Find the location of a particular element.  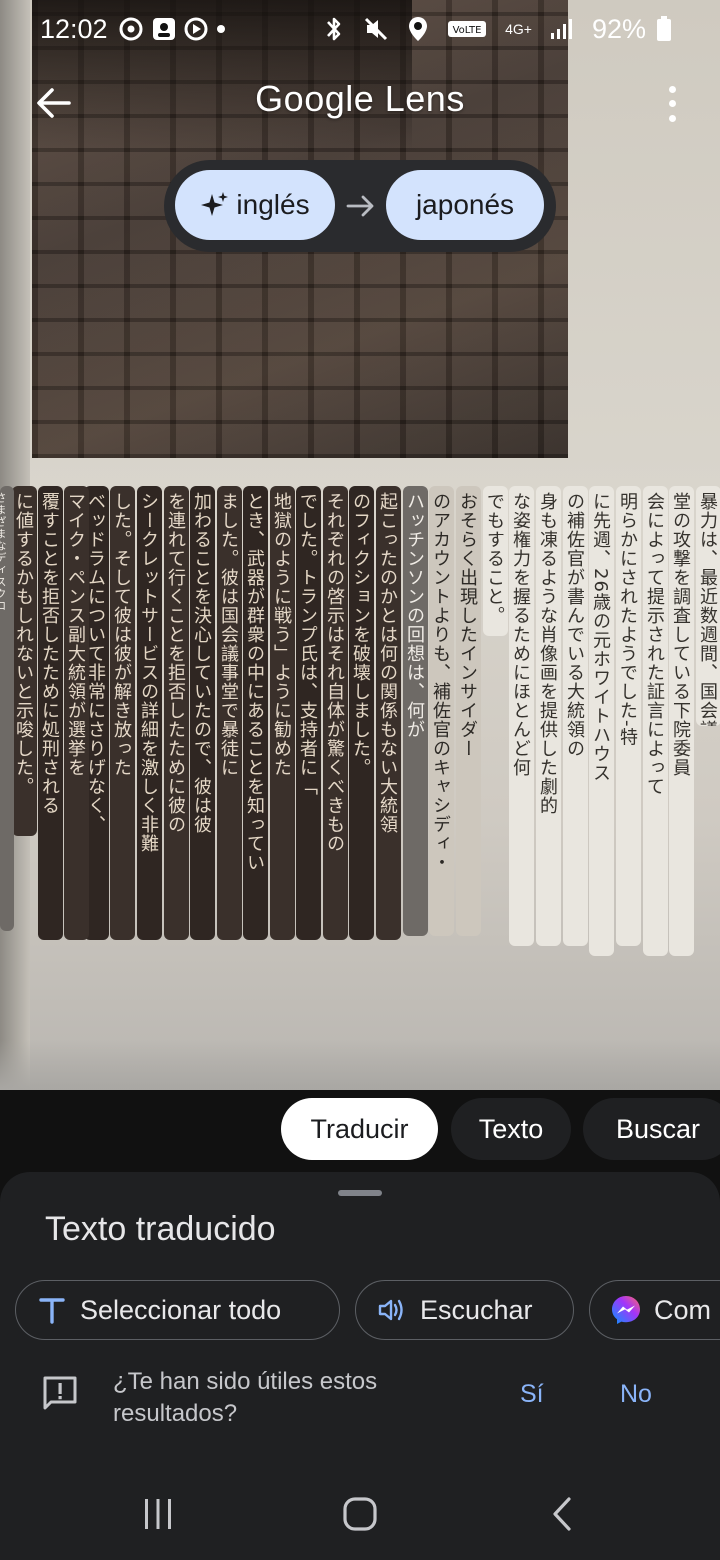

translated-text-column: ハッチンソンの回想は、何が is located at coordinates (415, 711).